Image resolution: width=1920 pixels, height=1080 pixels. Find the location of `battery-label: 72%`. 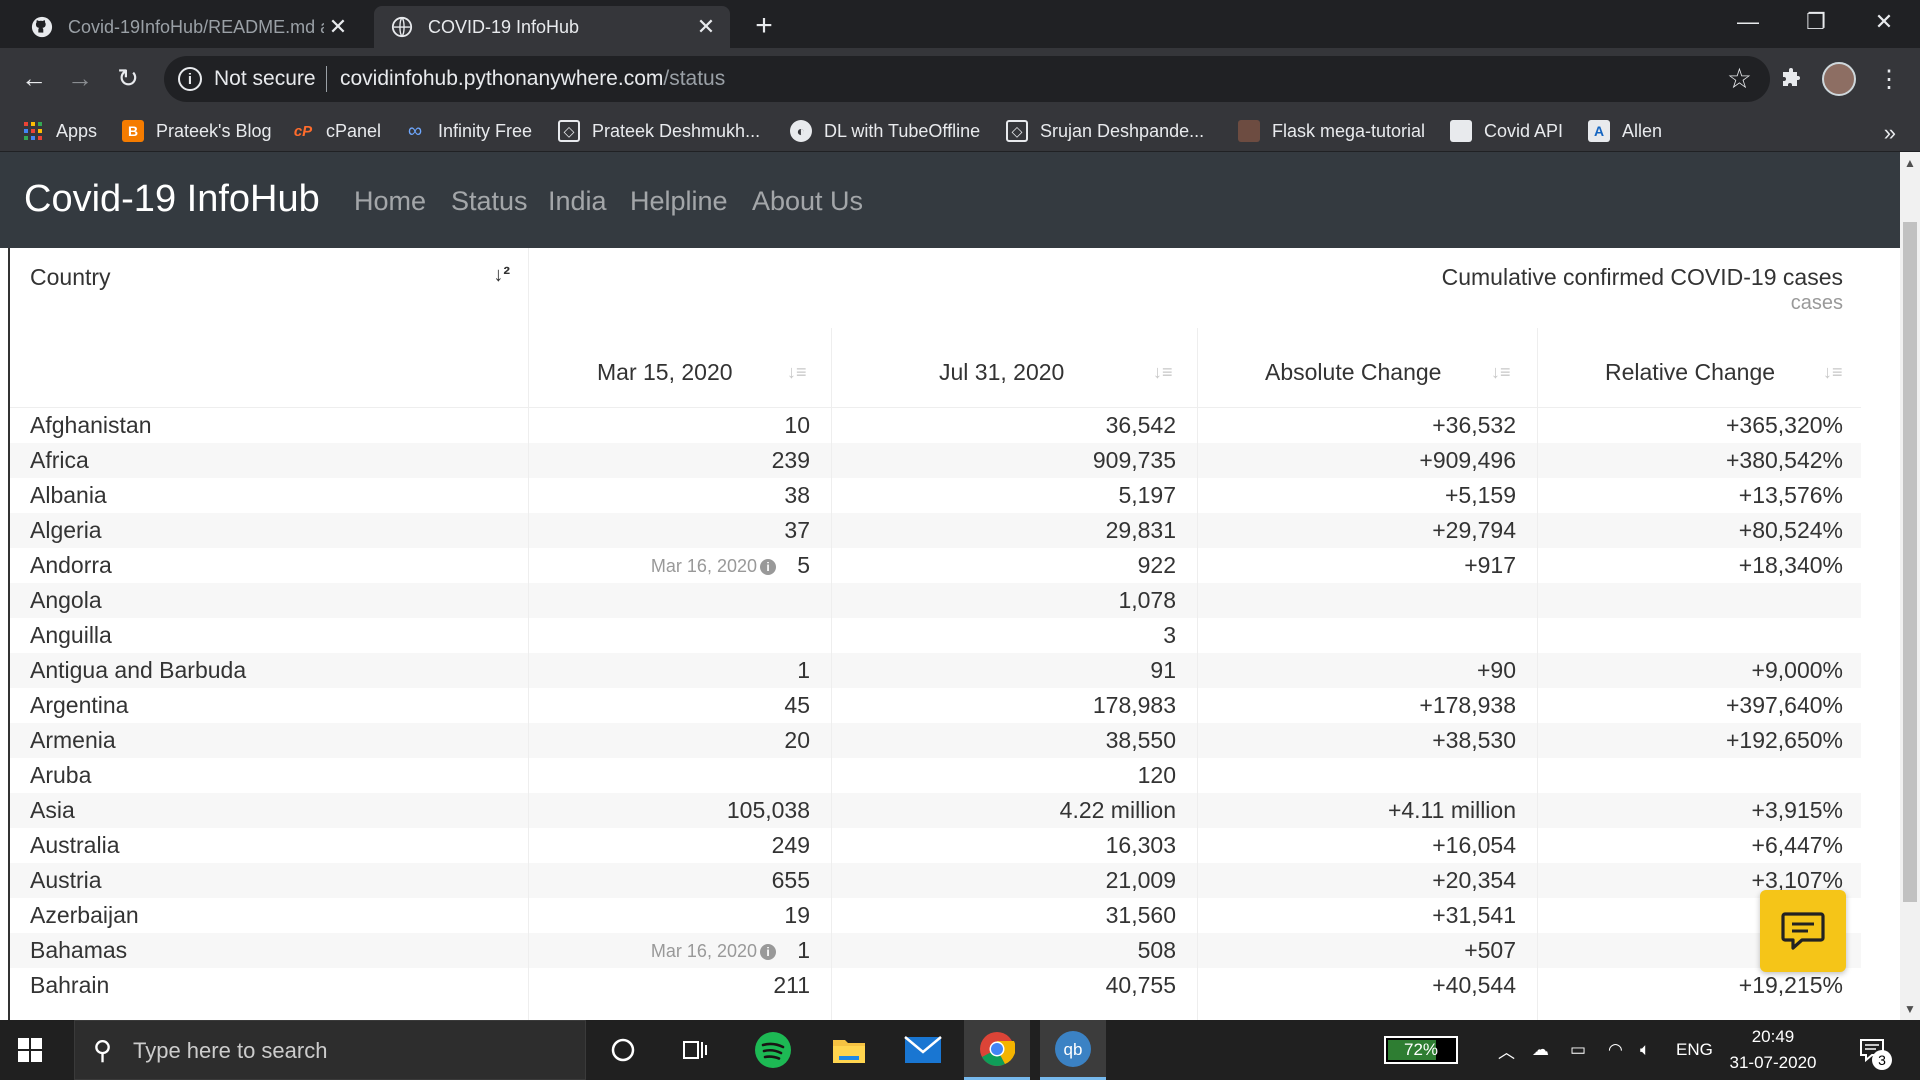

battery-label: 72% is located at coordinates (1421, 1049).